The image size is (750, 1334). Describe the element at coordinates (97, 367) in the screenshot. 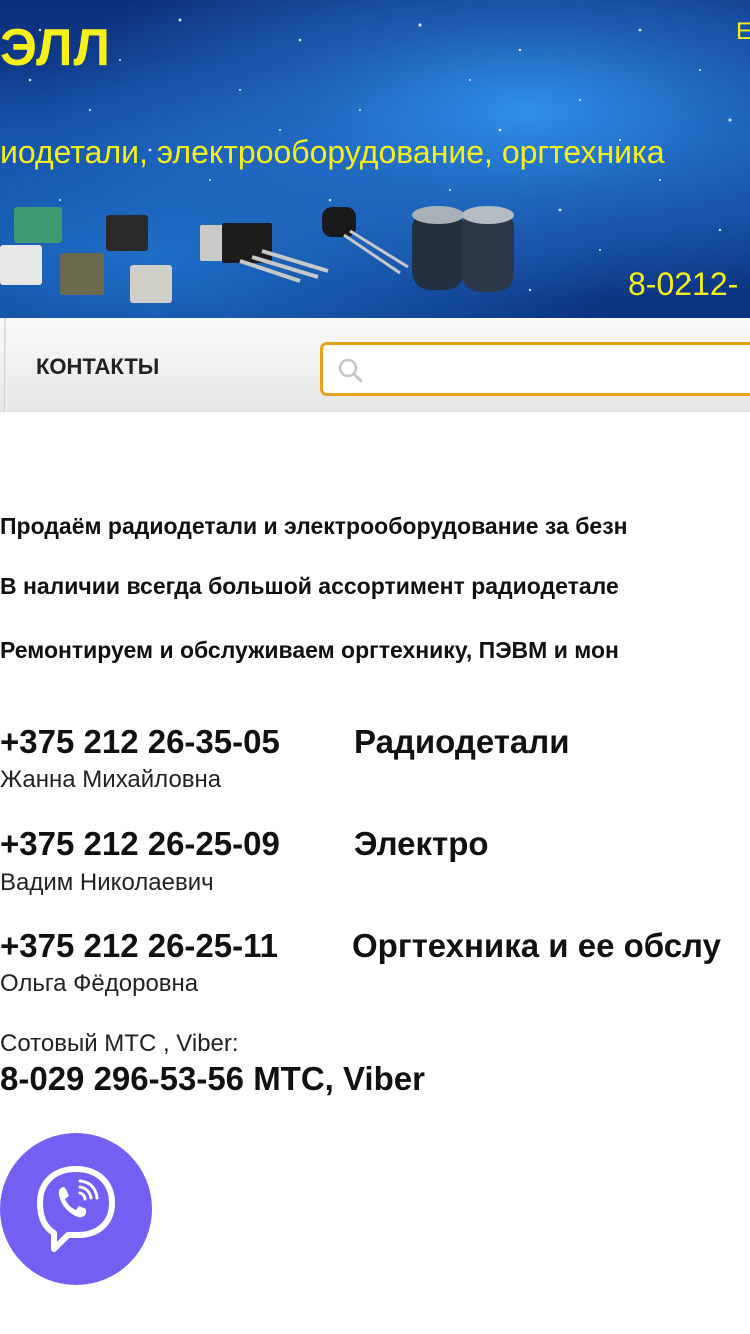

I see `nav-item-contacts: КОНТАКТЫ` at that location.